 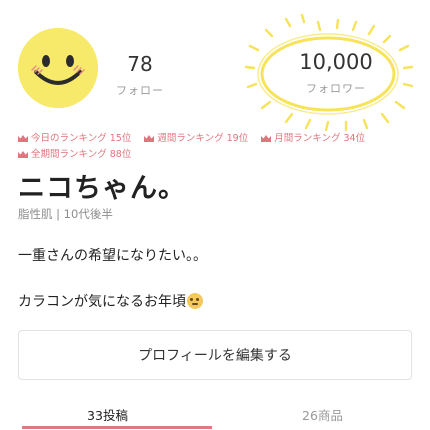 I want to click on ranking-row: 今日のランキング 15位 週間ランキング 19位 月間ランキング 34位, so click(x=196, y=137).